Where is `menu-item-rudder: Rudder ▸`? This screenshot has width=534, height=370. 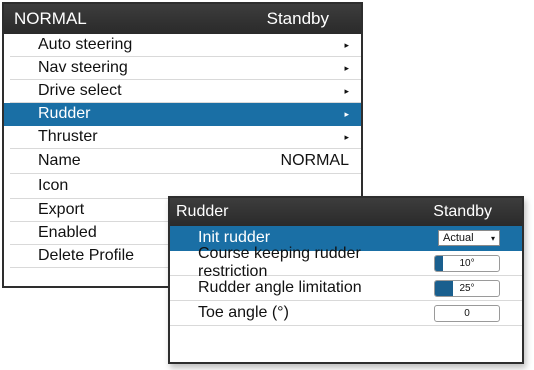 menu-item-rudder: Rudder ▸ is located at coordinates (182, 114).